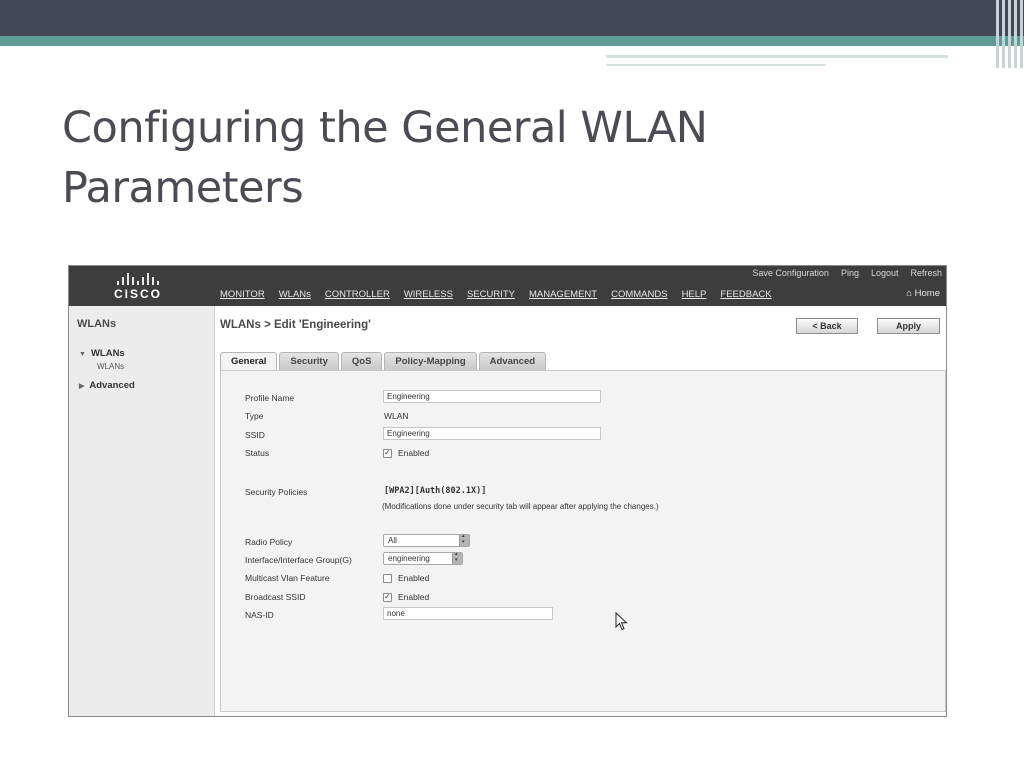  What do you see at coordinates (492, 396) in the screenshot?
I see `profile-name-field: Engineering` at bounding box center [492, 396].